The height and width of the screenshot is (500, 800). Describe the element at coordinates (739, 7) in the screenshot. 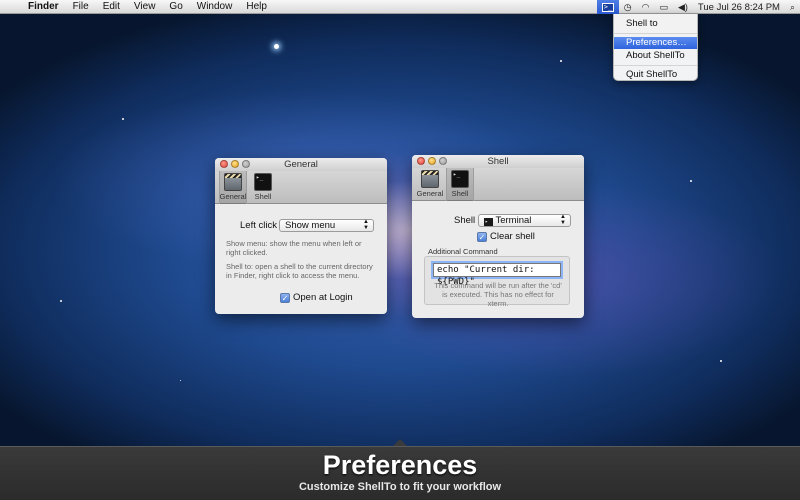

I see `clock-datetime: Tue Jul 26 8:24 PM` at that location.